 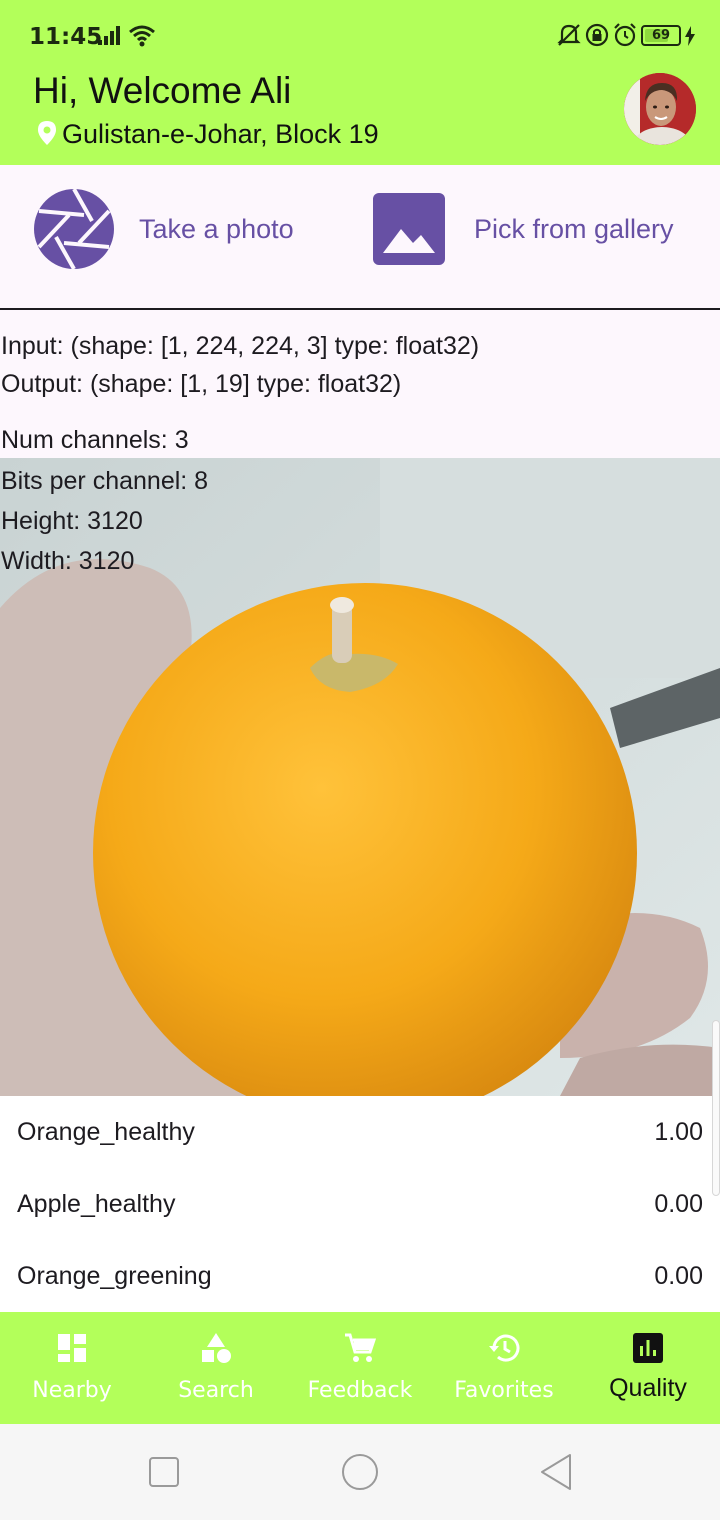 I want to click on nav-item-quality: Quality, so click(x=648, y=1368).